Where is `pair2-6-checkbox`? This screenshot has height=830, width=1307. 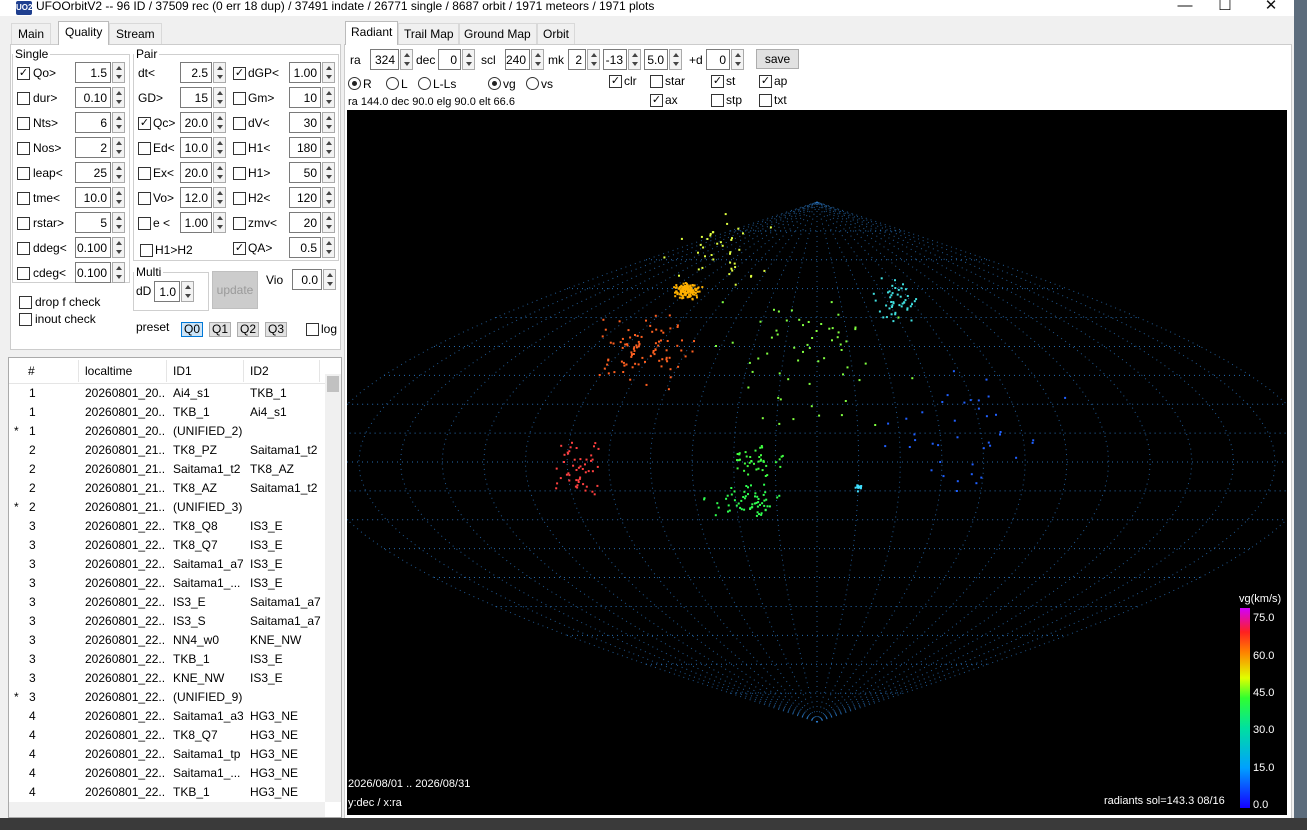
pair2-6-checkbox is located at coordinates (239, 223).